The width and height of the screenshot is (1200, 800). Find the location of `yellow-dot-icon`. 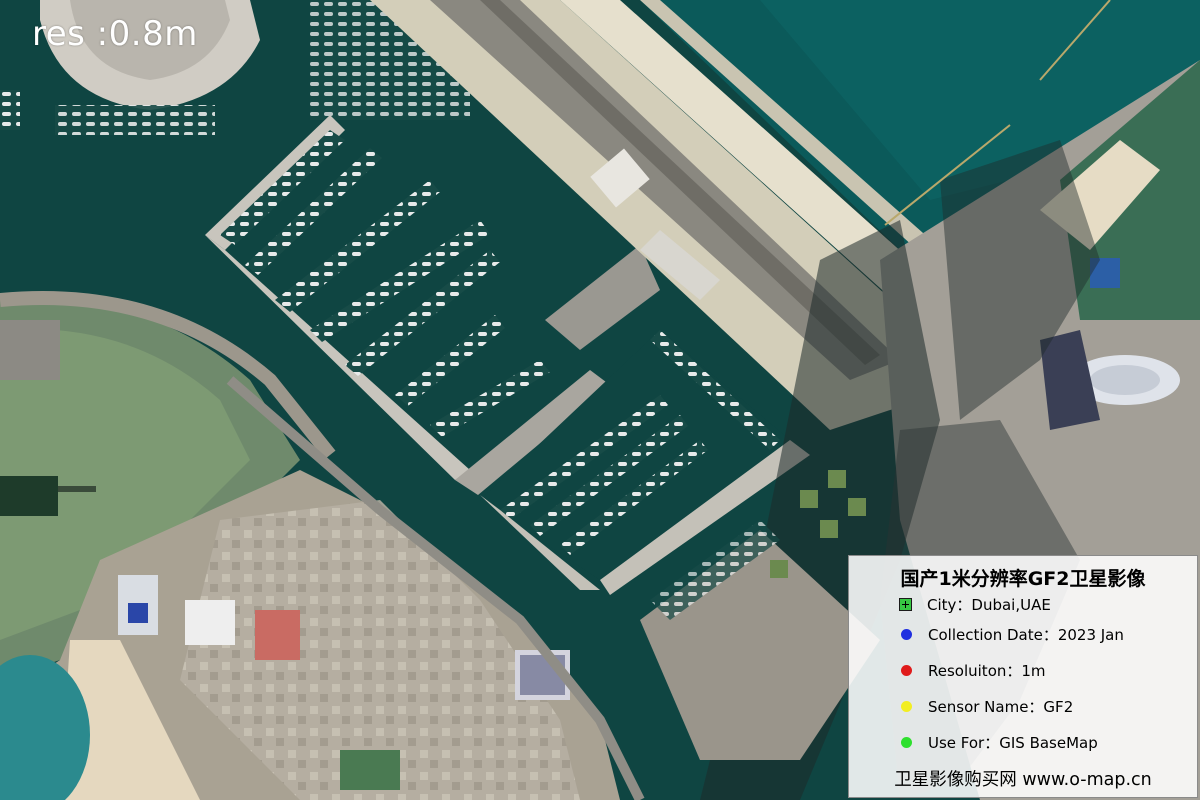

yellow-dot-icon is located at coordinates (906, 706).